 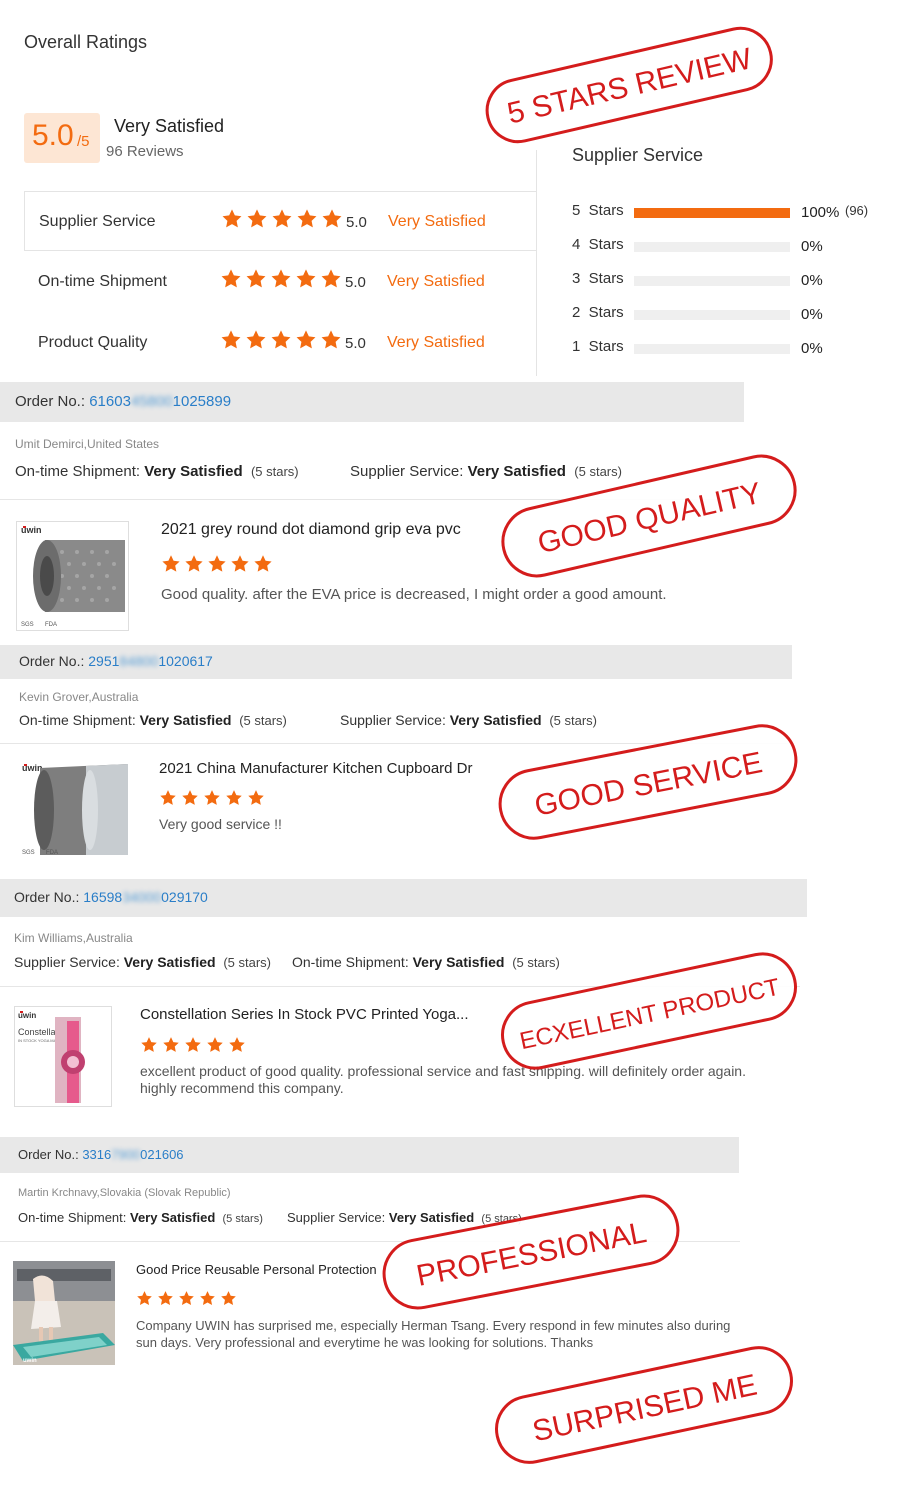 What do you see at coordinates (86, 42) in the screenshot?
I see `overall-ratings-title: Overall Ratings` at bounding box center [86, 42].